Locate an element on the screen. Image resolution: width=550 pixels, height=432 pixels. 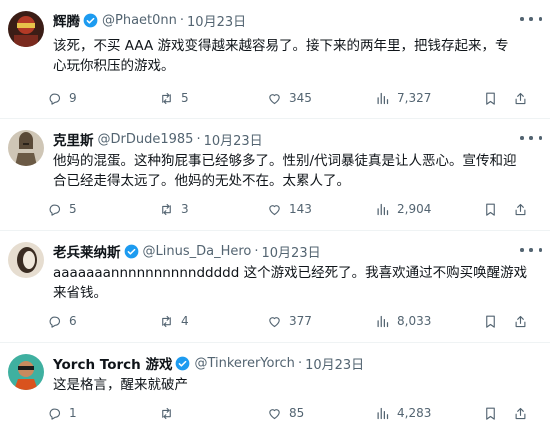
reply-count: 1 is located at coordinates (73, 413).